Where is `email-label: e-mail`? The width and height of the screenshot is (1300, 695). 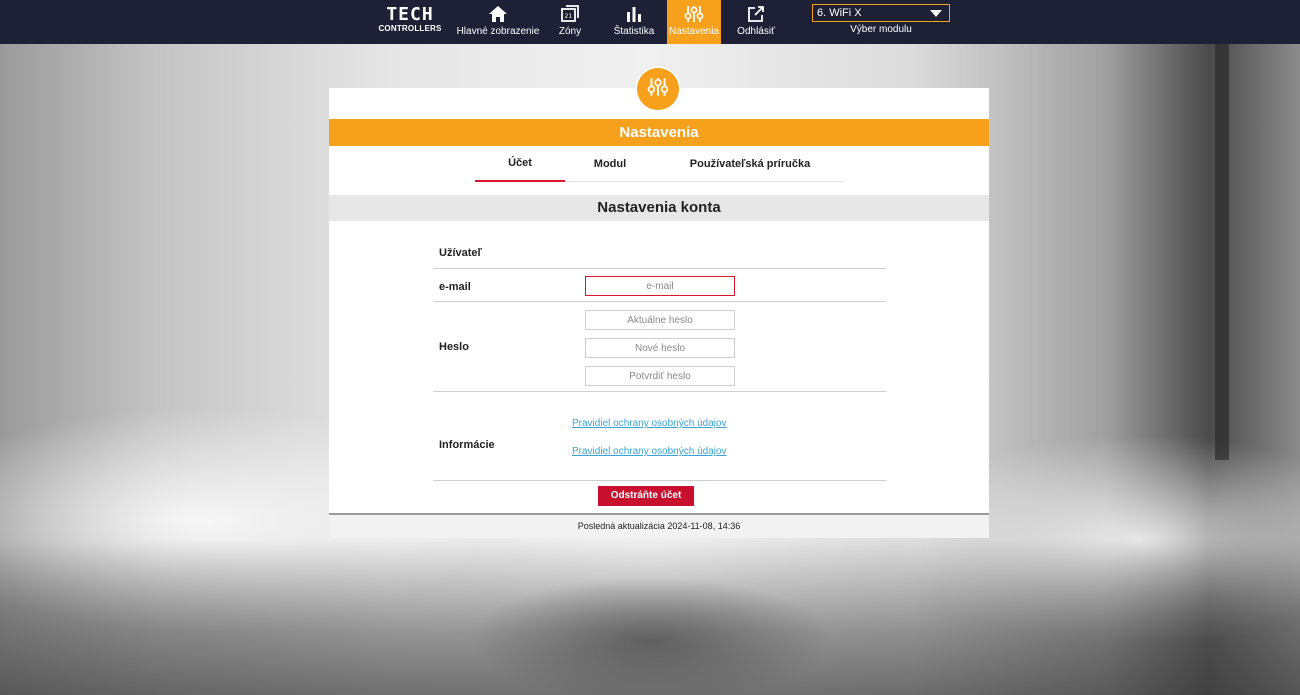
email-label: e-mail is located at coordinates (455, 287).